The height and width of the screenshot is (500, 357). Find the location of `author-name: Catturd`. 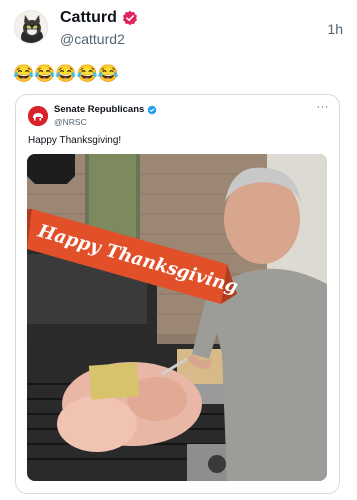

author-name: Catturd is located at coordinates (88, 18).